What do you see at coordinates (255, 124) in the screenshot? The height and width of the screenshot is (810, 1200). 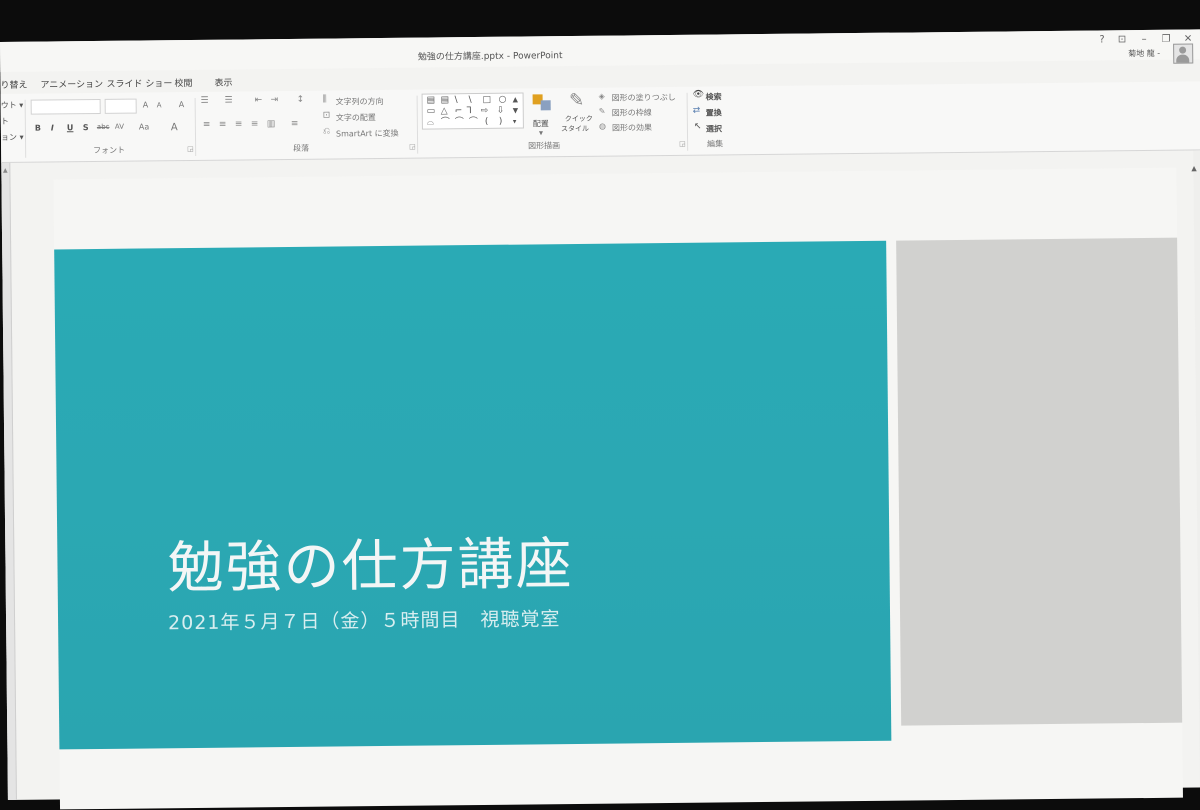 I see `justify-icon: ≡` at bounding box center [255, 124].